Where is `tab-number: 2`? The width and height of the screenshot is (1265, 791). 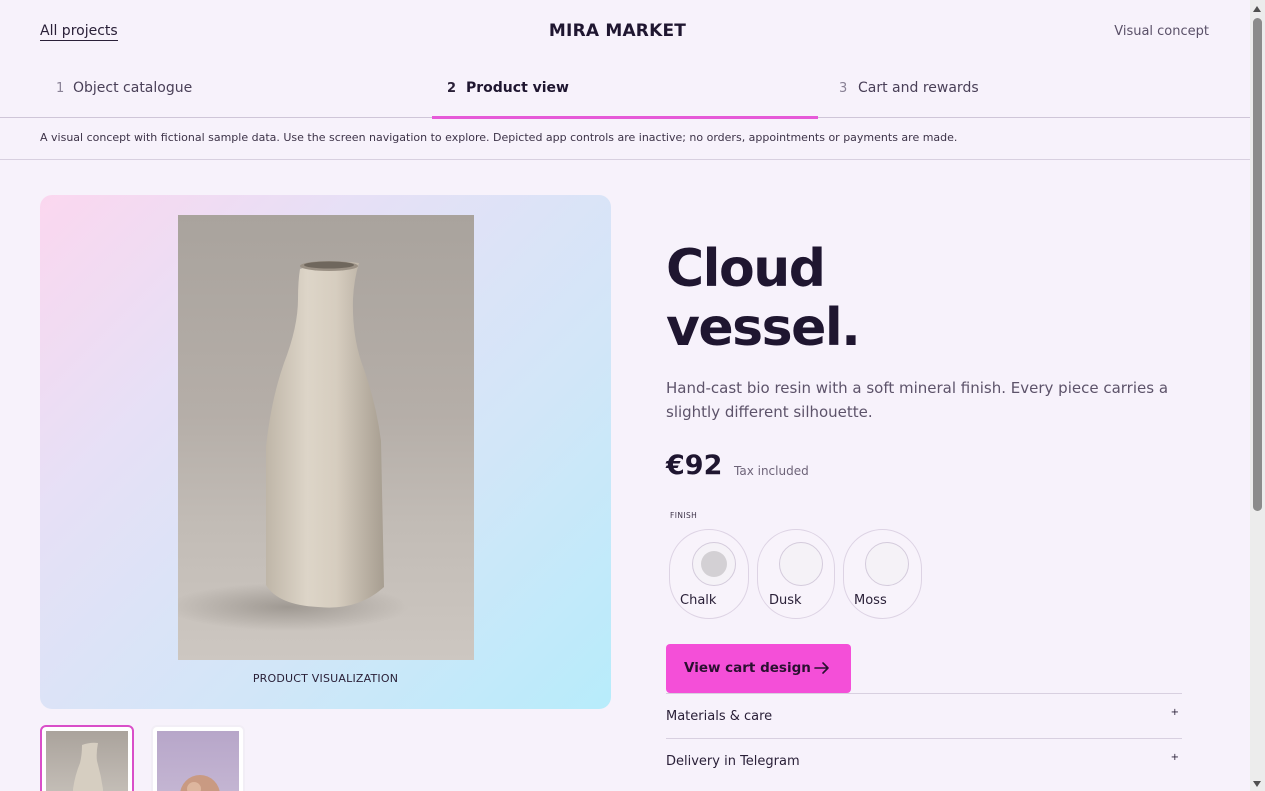
tab-number: 2 is located at coordinates (452, 88).